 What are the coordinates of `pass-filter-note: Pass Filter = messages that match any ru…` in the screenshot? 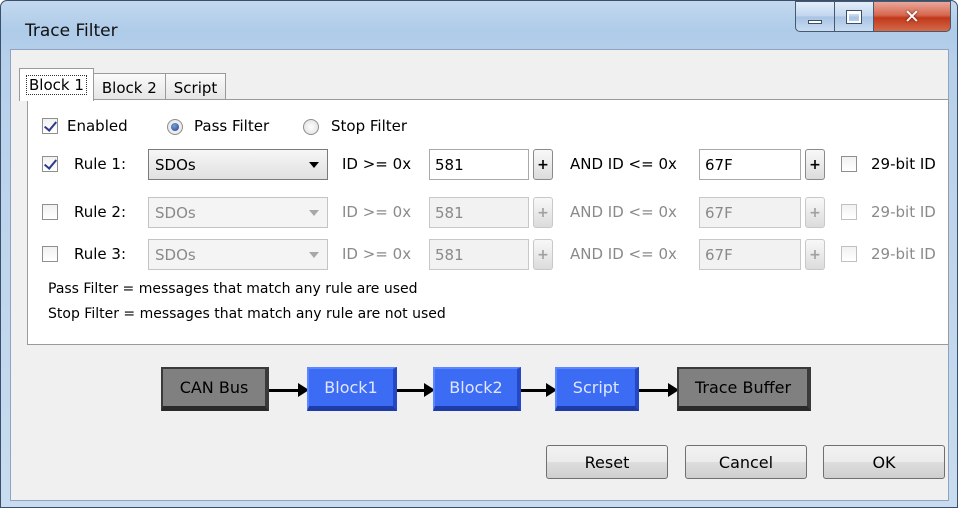 It's located at (233, 289).